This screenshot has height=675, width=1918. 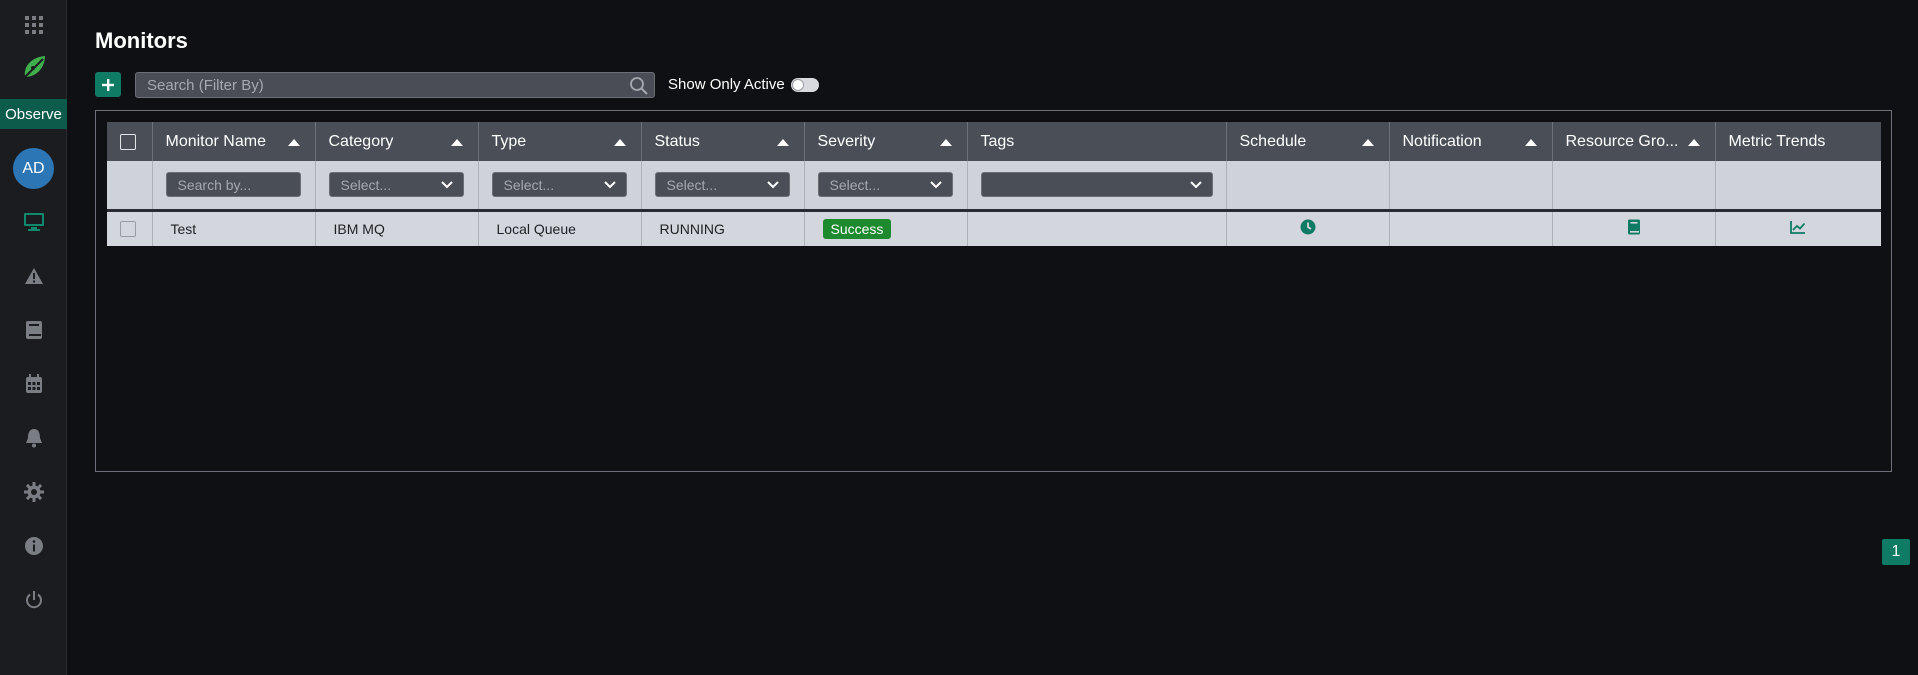 I want to click on column-label: Monitor Name, so click(x=215, y=141).